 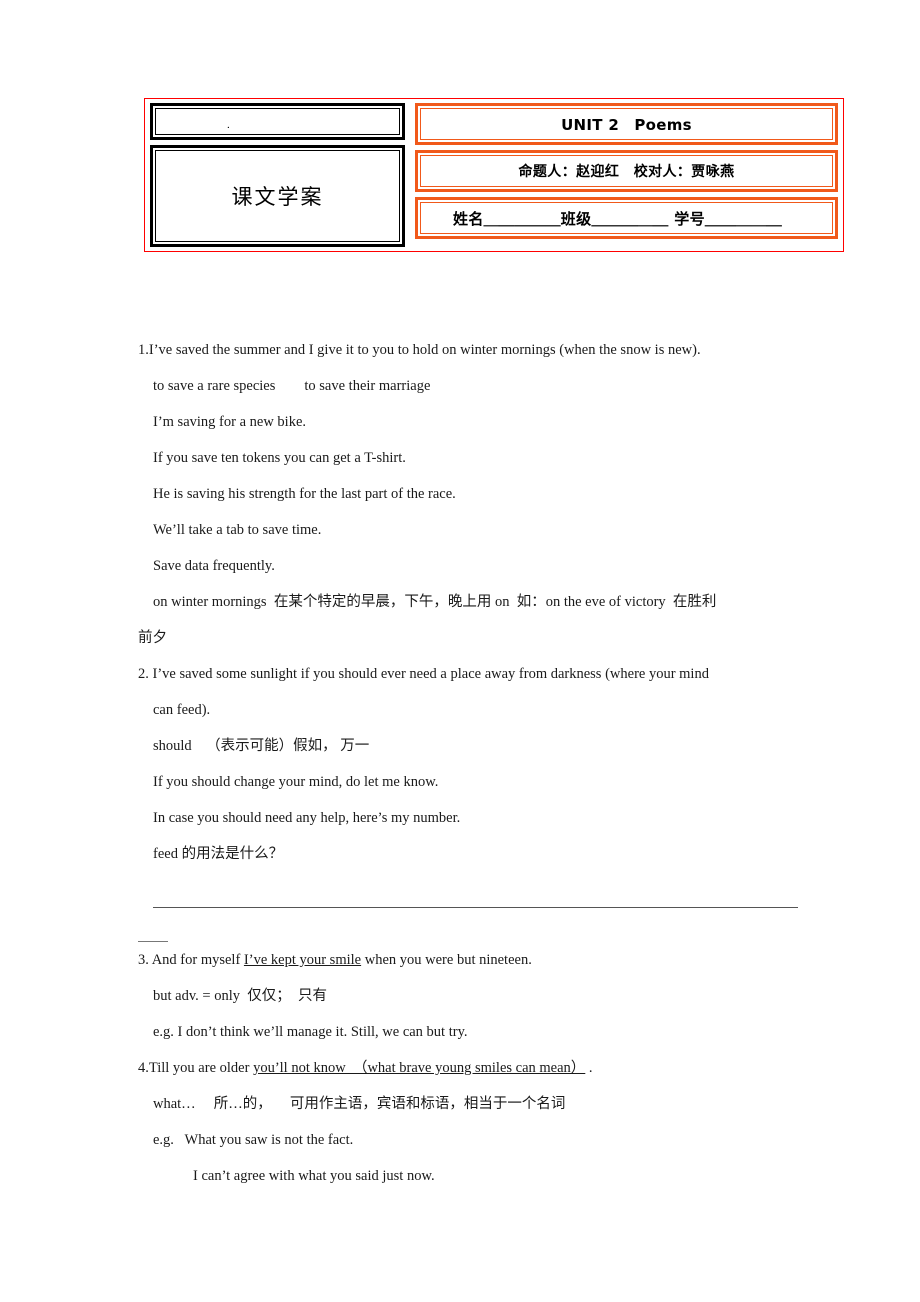 I want to click on authors-box: 命题人：赵迎红 校对人：贾咏燕, so click(x=626, y=171).